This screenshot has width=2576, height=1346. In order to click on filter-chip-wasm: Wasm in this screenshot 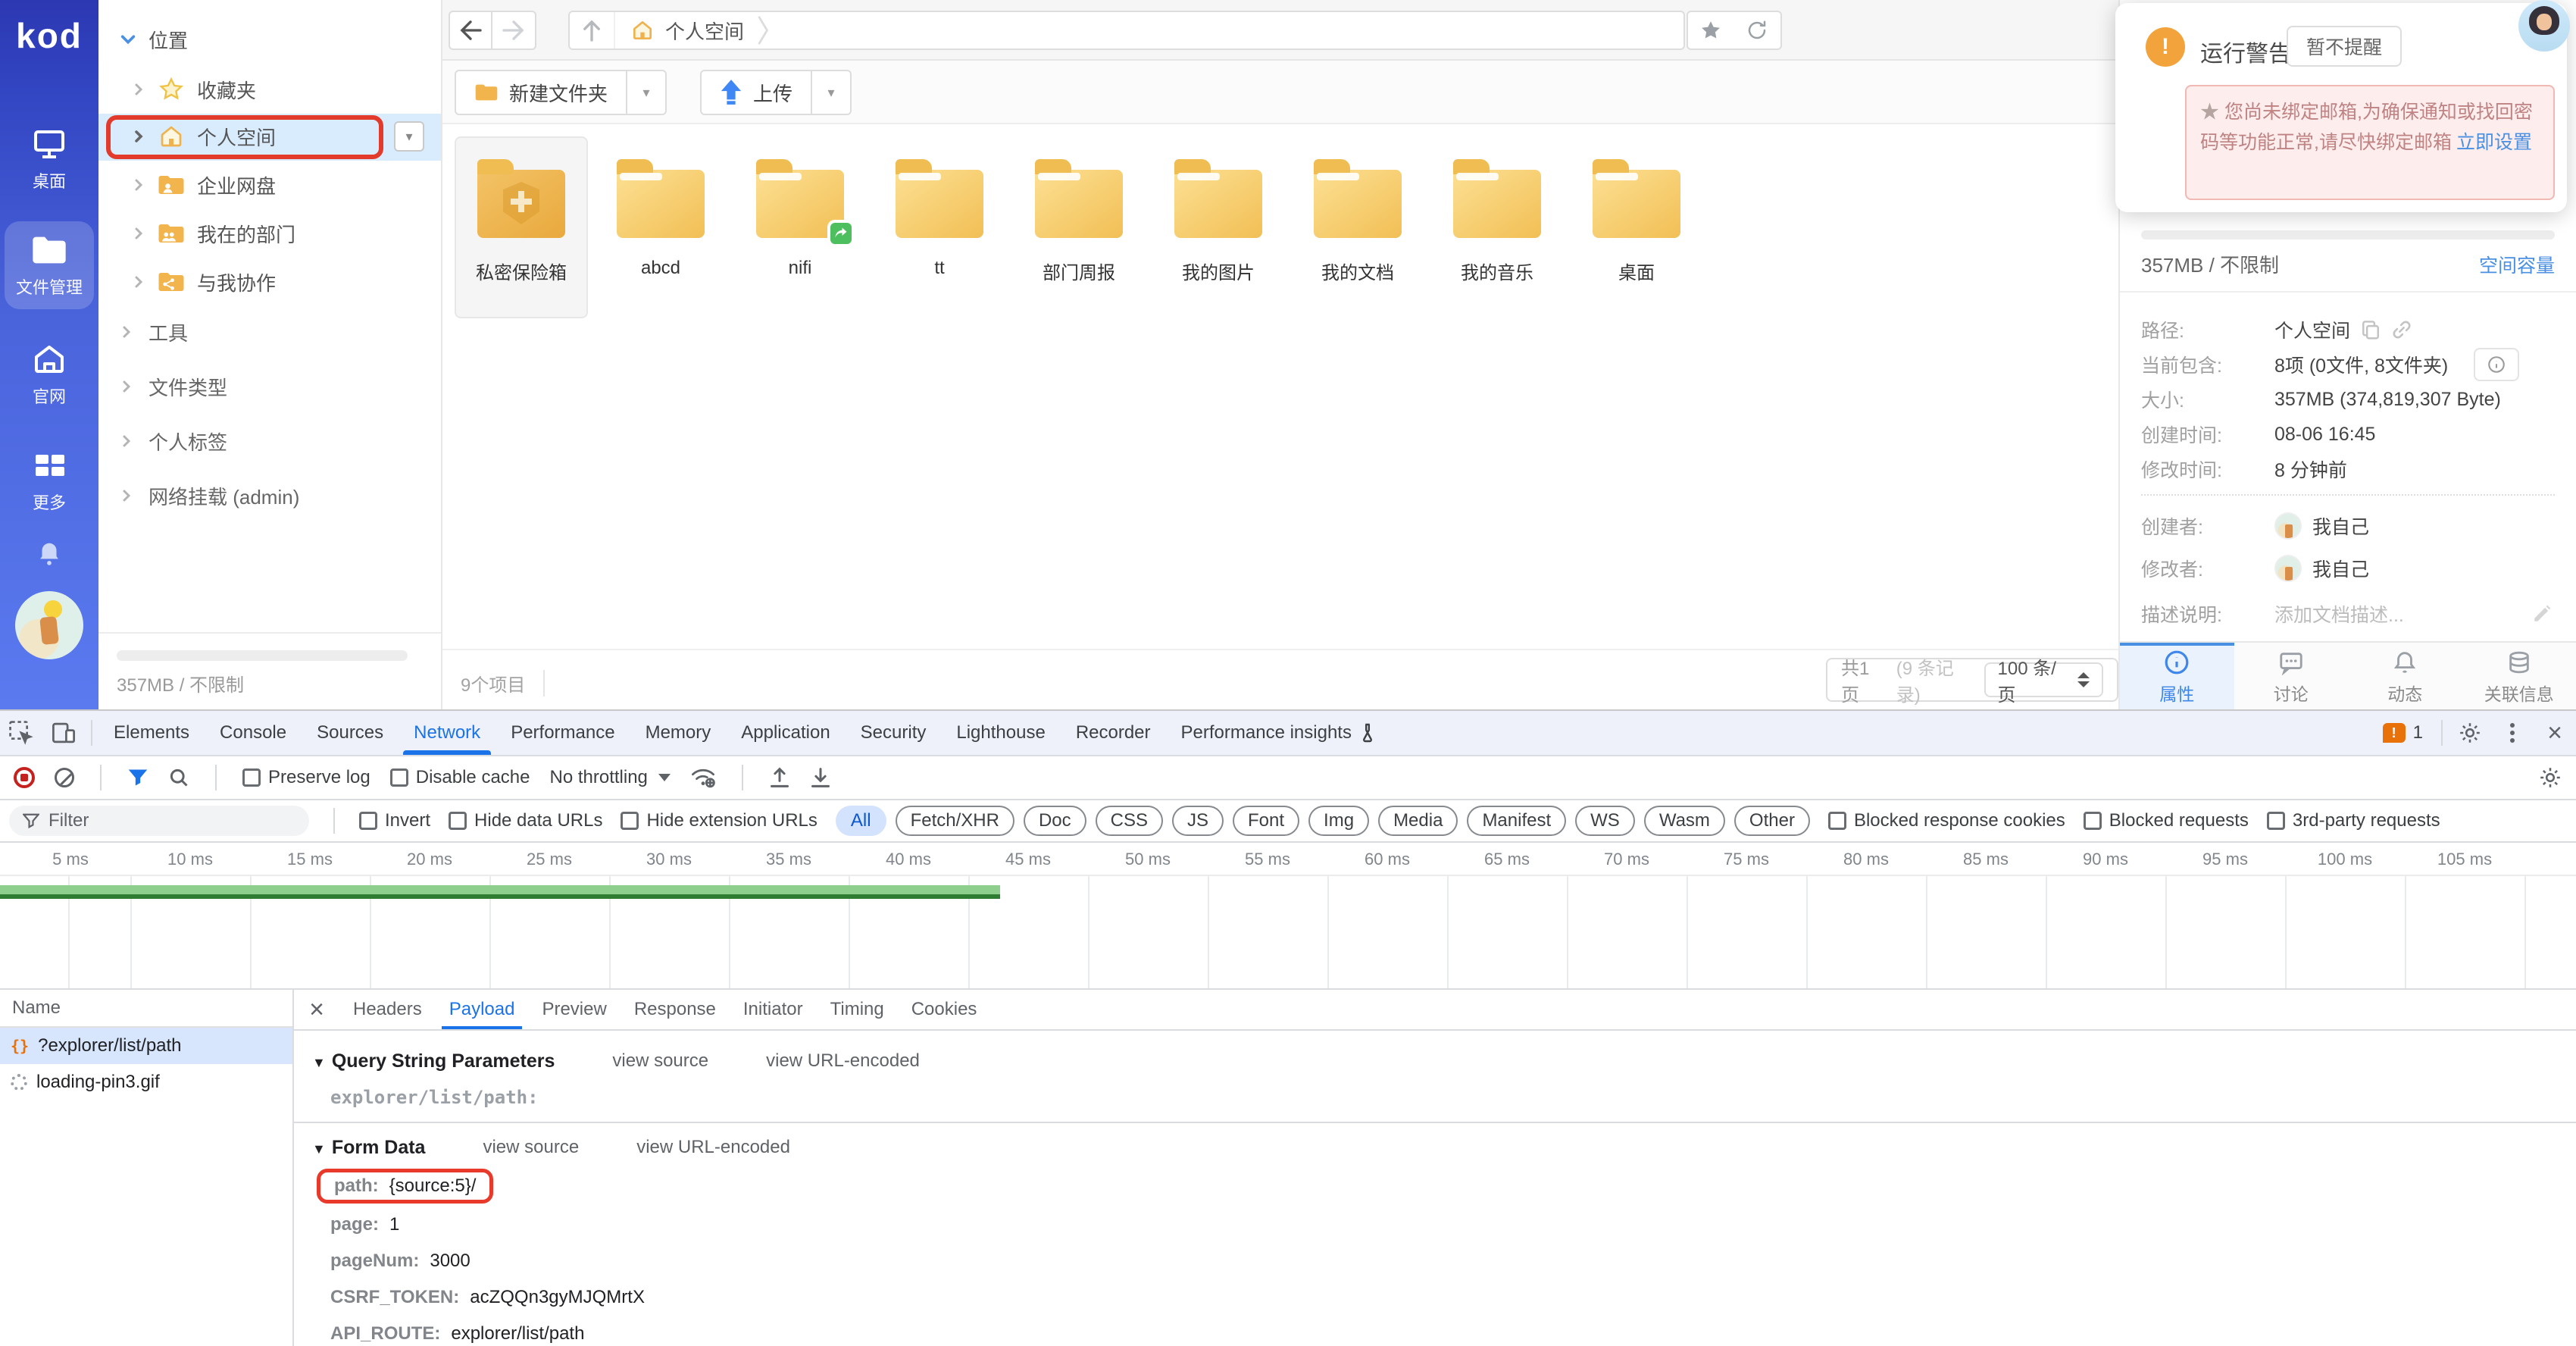, I will do `click(1684, 821)`.